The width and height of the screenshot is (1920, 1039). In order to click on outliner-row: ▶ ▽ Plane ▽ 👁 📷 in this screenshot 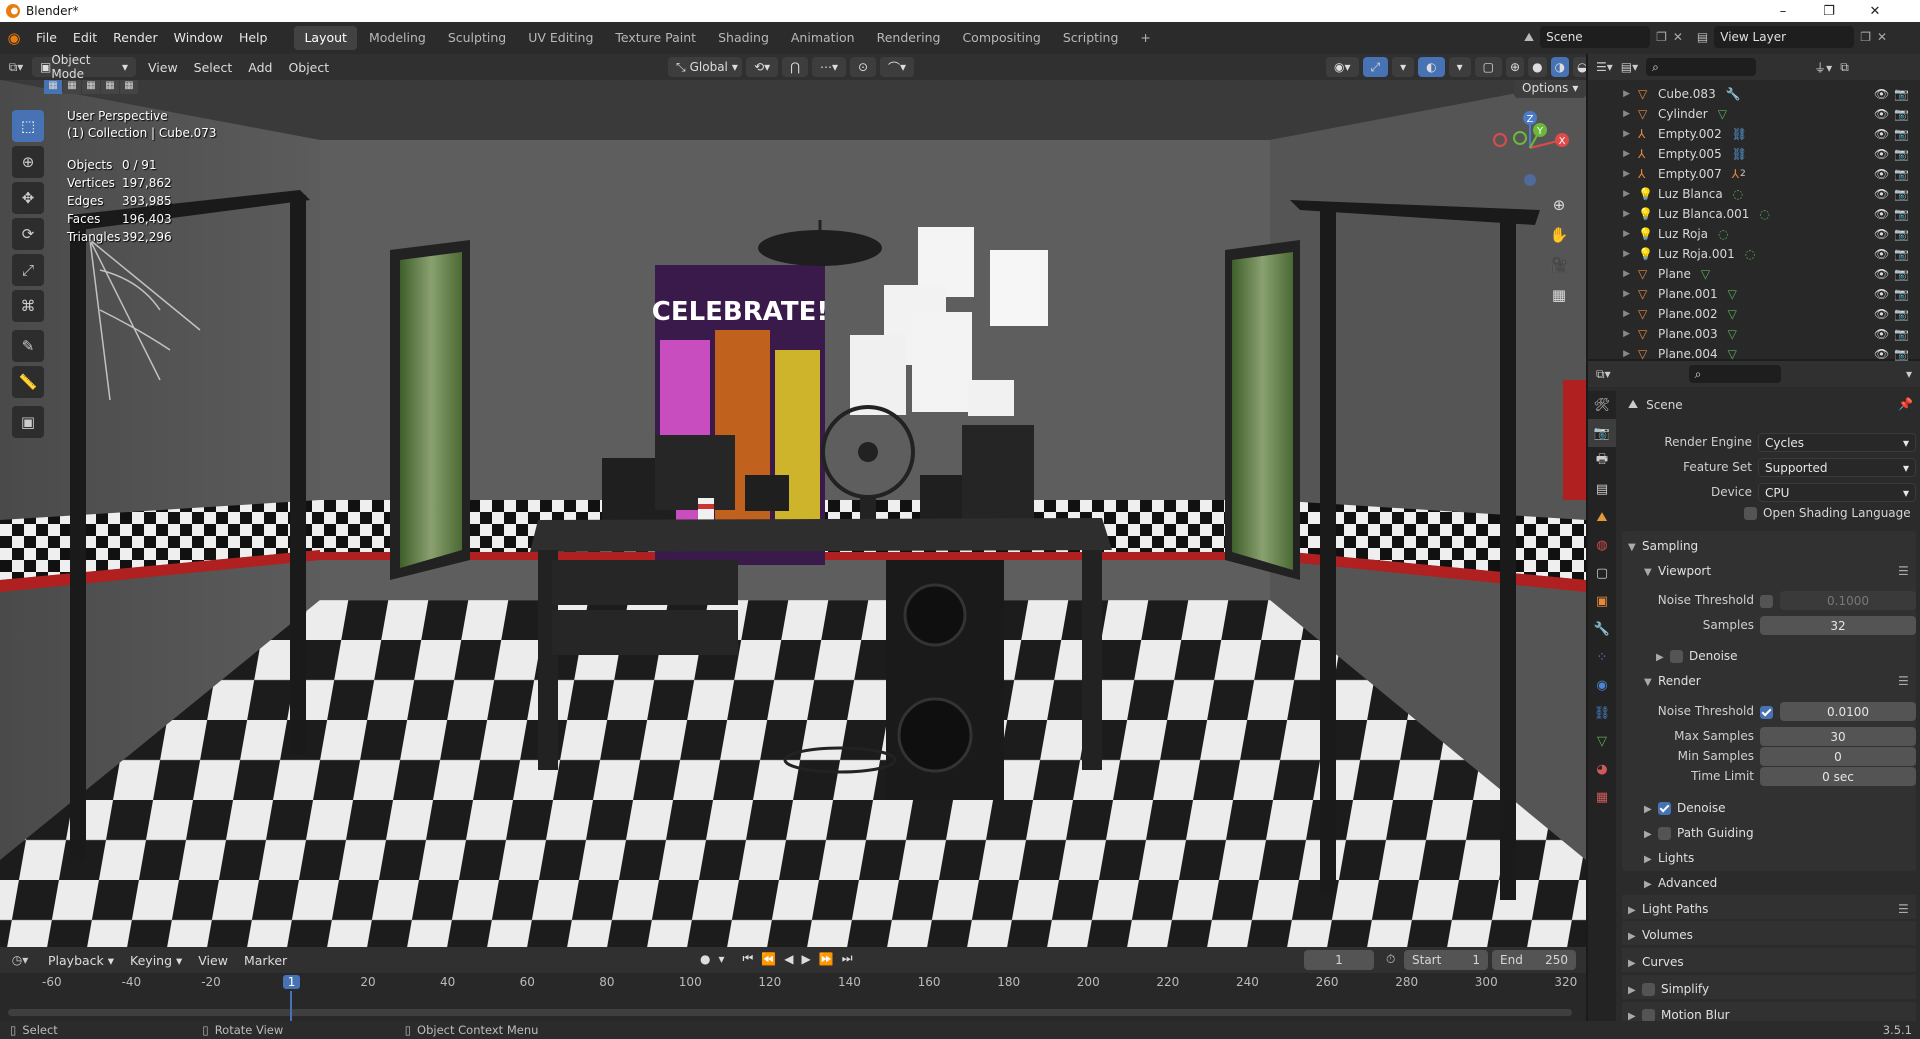, I will do `click(1754, 274)`.